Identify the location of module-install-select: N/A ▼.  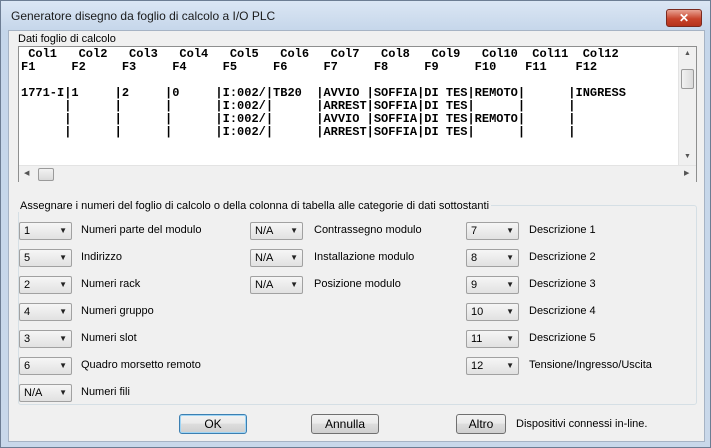
(276, 258).